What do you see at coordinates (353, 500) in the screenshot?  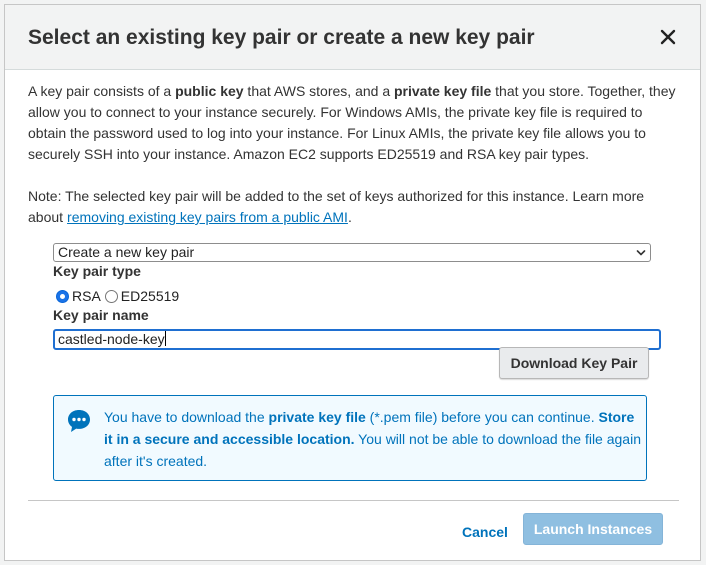 I see `footer-divider` at bounding box center [353, 500].